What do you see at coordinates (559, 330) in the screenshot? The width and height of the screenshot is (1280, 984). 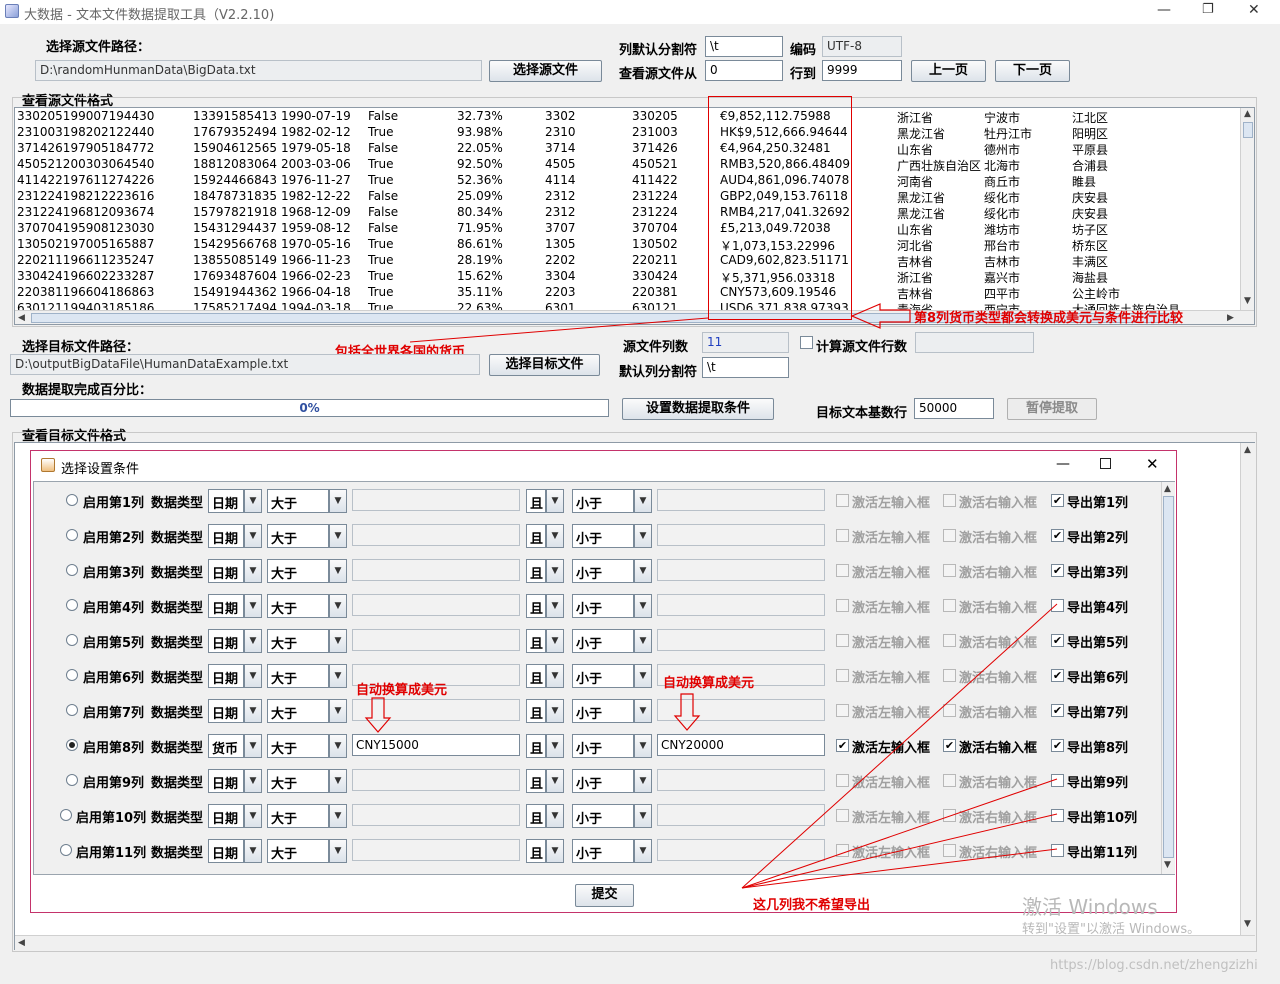 I see `currency-note-line` at bounding box center [559, 330].